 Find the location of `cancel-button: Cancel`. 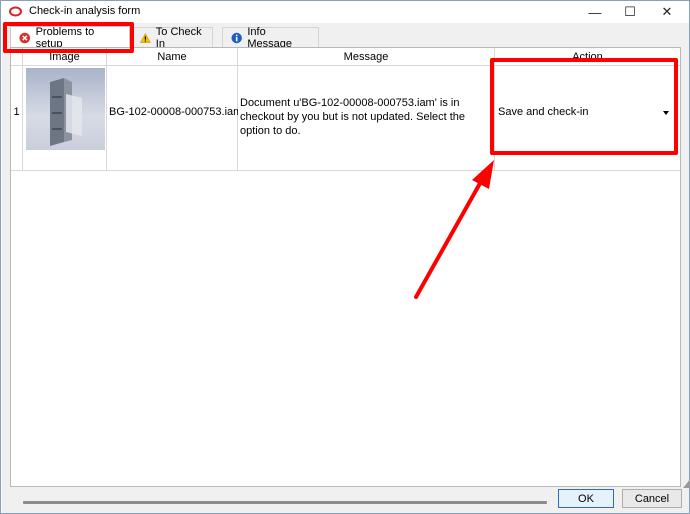

cancel-button: Cancel is located at coordinates (652, 498).